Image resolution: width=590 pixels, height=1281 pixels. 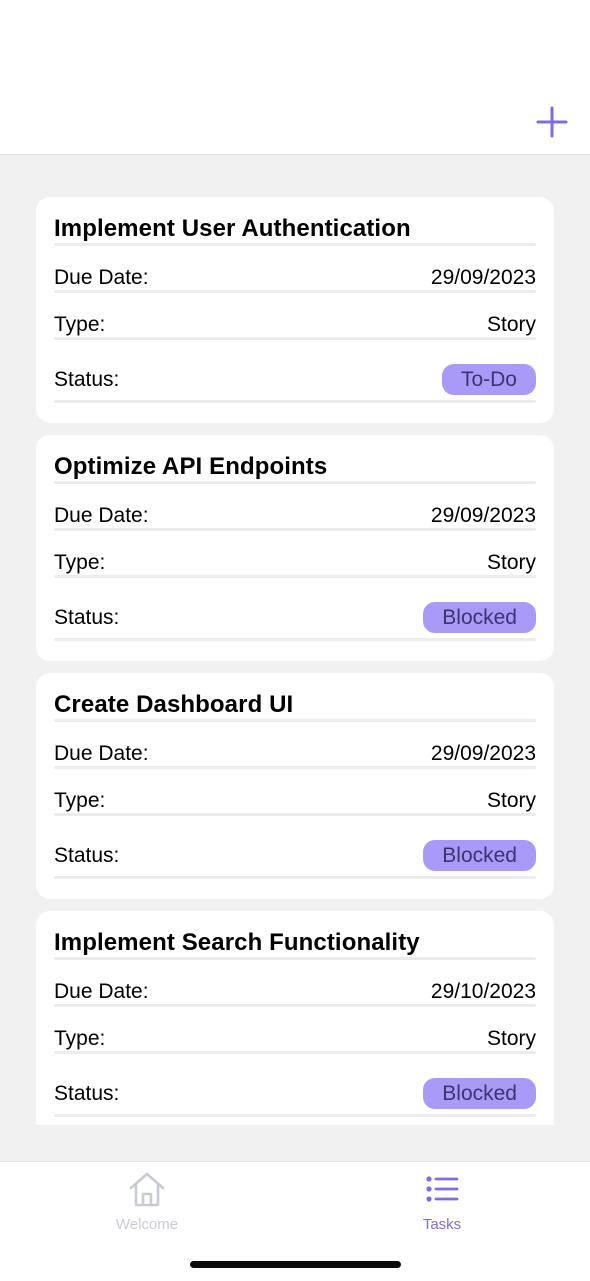 What do you see at coordinates (442, 1206) in the screenshot?
I see `tab-tasks: Tasks` at bounding box center [442, 1206].